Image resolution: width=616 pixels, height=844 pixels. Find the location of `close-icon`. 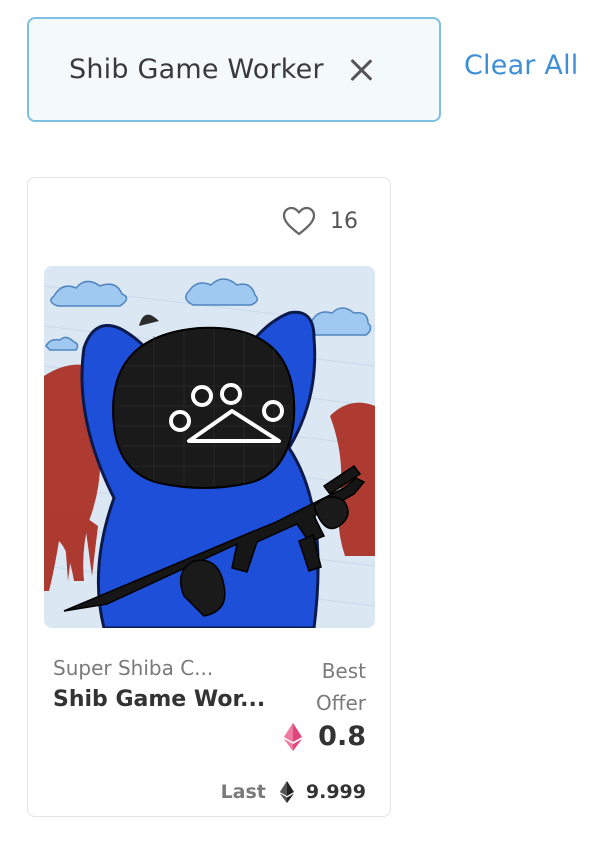

close-icon is located at coordinates (361, 70).